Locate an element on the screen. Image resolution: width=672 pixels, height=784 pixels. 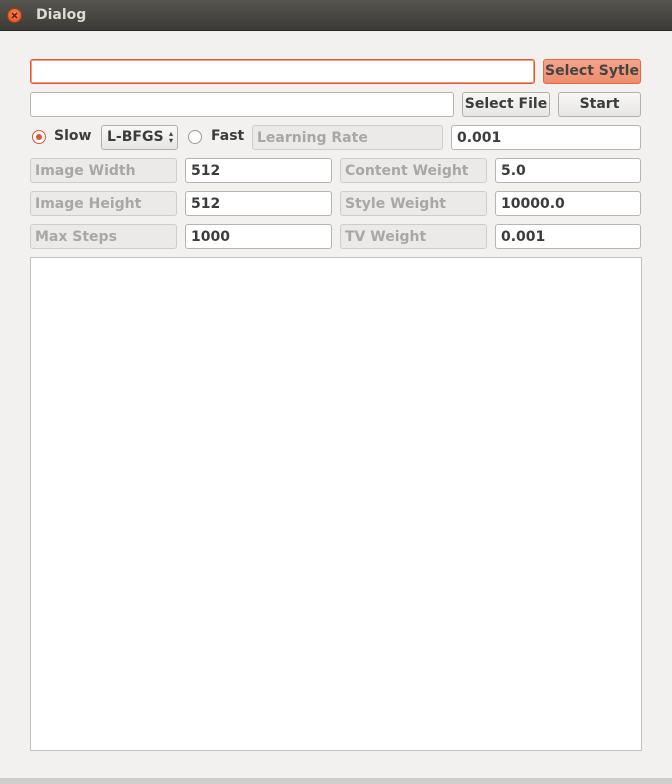
slow-radio is located at coordinates (39, 137).